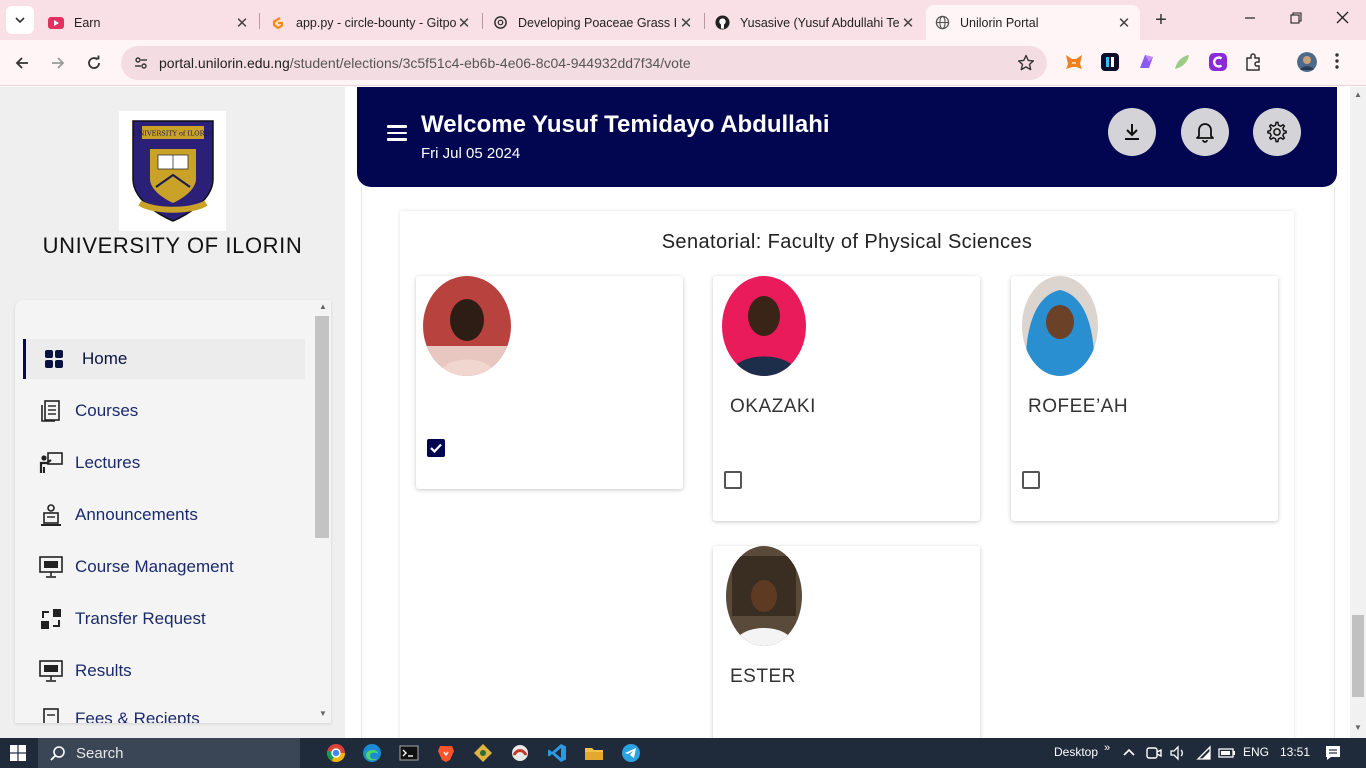  Describe the element at coordinates (136, 514) in the screenshot. I see `sidebar-item-label: Announcements` at that location.